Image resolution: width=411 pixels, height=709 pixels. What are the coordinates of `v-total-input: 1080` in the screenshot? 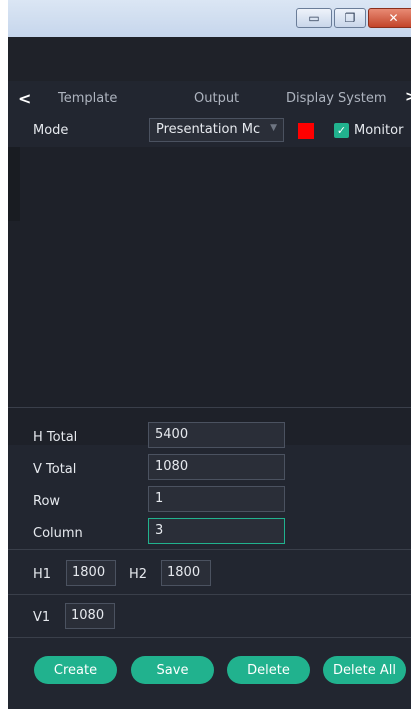 It's located at (216, 467).